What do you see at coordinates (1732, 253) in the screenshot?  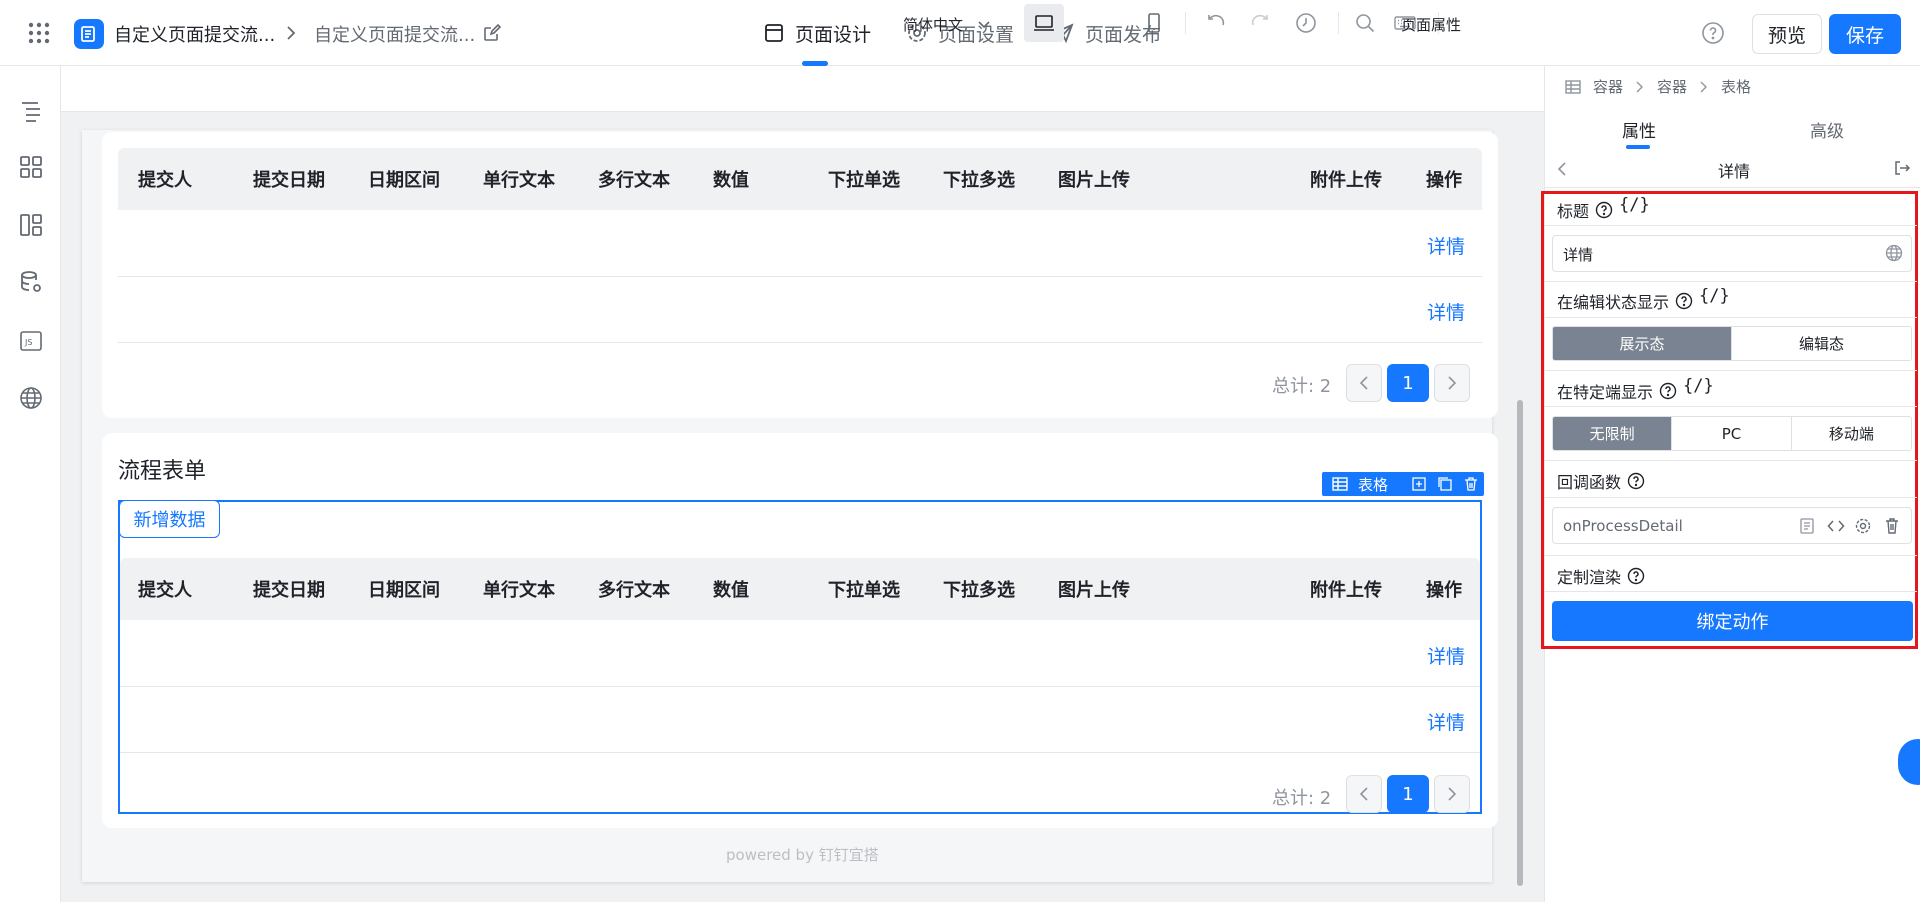 I see `title-input: 详情` at bounding box center [1732, 253].